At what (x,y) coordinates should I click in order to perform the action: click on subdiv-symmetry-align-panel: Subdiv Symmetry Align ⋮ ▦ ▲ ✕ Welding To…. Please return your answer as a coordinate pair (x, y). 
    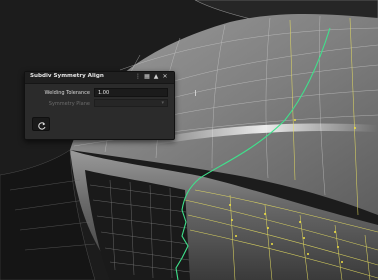
    Looking at the image, I should click on (110, 105).